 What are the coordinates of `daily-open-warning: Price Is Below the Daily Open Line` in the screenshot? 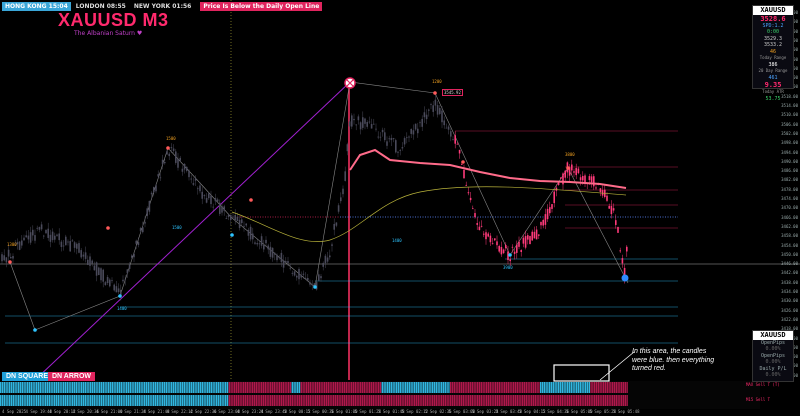 It's located at (261, 6).